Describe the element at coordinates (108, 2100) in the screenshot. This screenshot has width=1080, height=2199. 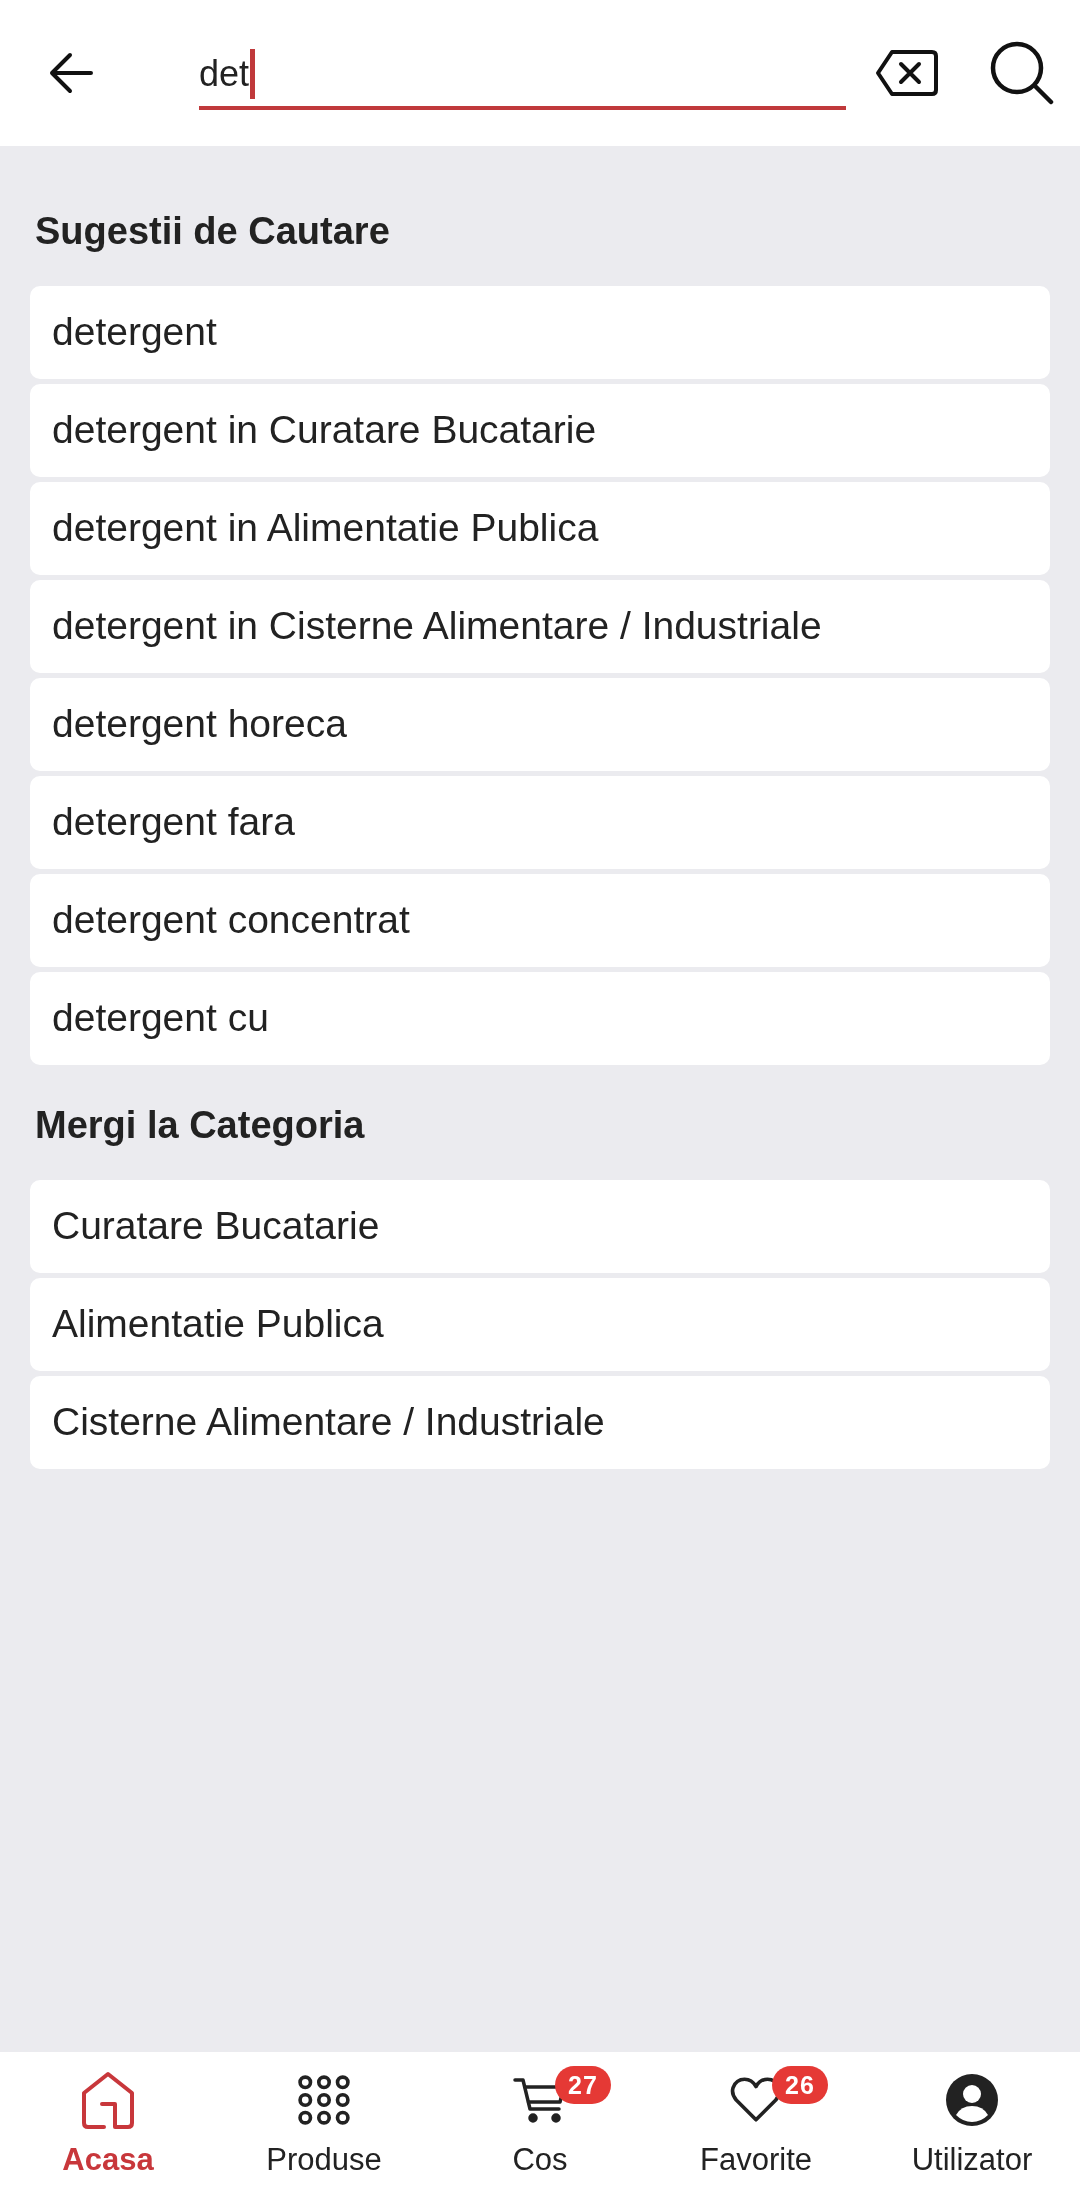
I see `home-icon` at that location.